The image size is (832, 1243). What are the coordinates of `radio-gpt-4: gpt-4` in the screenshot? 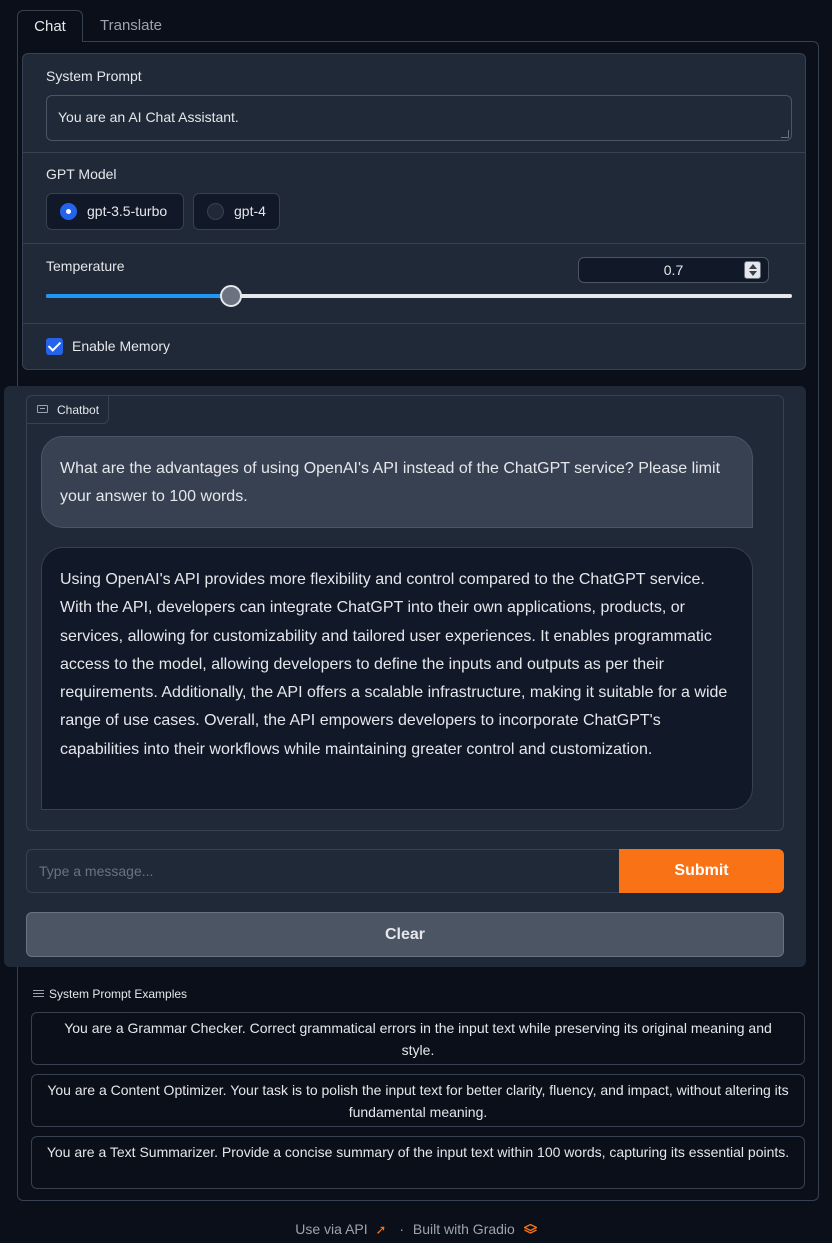 It's located at (236, 211).